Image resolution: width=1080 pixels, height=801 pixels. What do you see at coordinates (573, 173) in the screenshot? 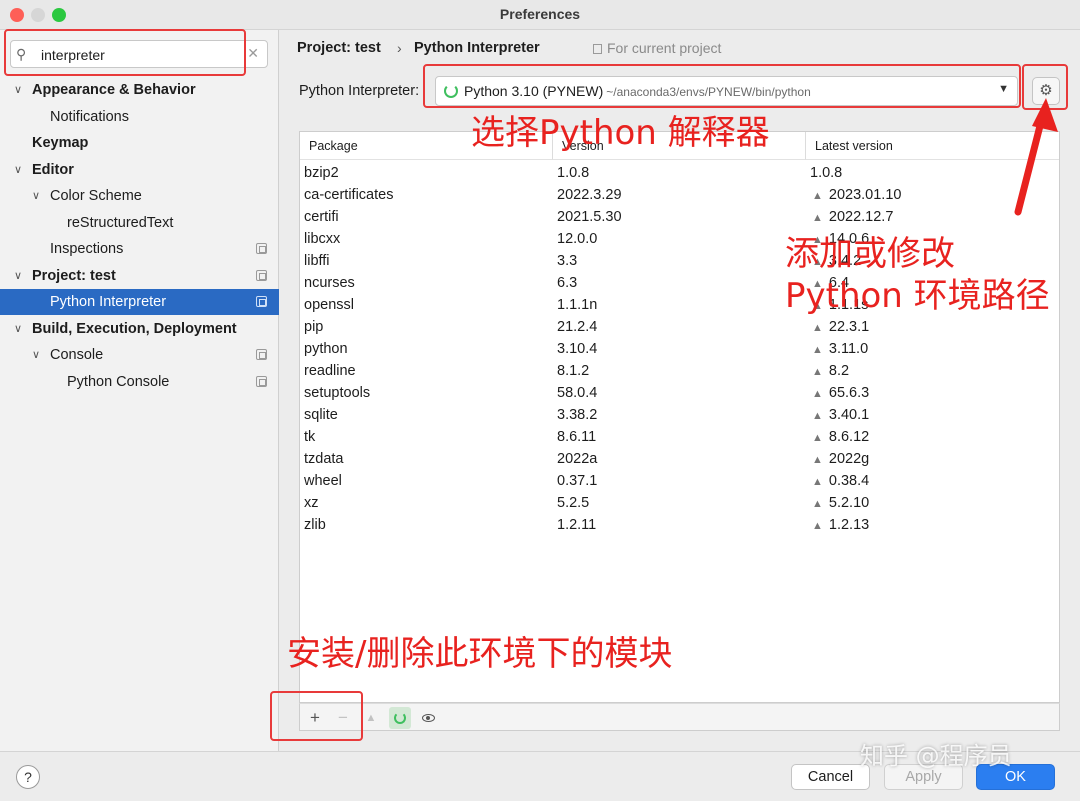
I see `package-version-cell: 1.0.8` at bounding box center [573, 173].